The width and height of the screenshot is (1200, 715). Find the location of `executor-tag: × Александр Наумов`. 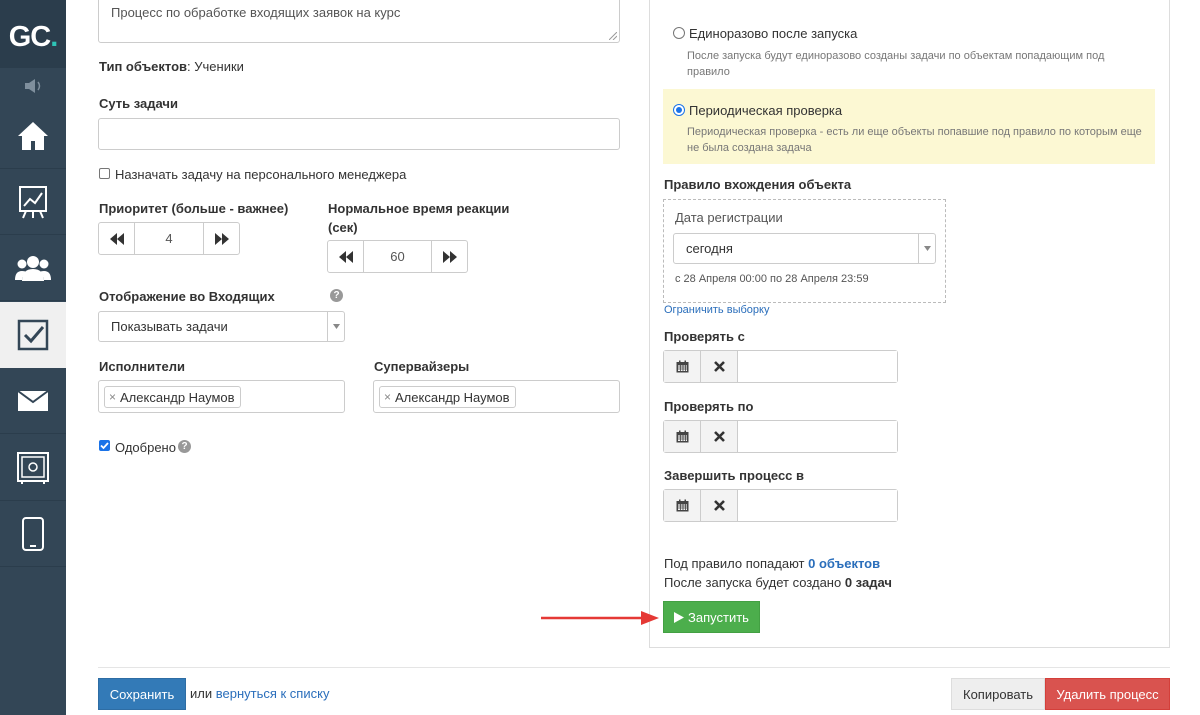

executor-tag: × Александр Наумов is located at coordinates (172, 397).